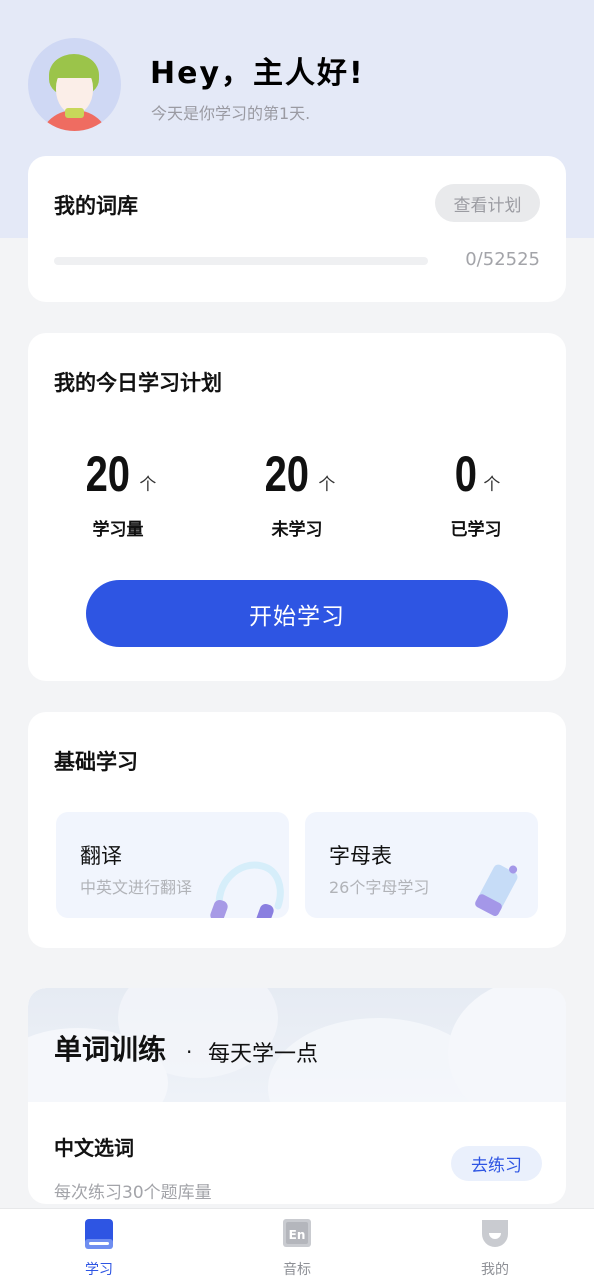  I want to click on vocab-progress-text: 0/52525, so click(502, 259).